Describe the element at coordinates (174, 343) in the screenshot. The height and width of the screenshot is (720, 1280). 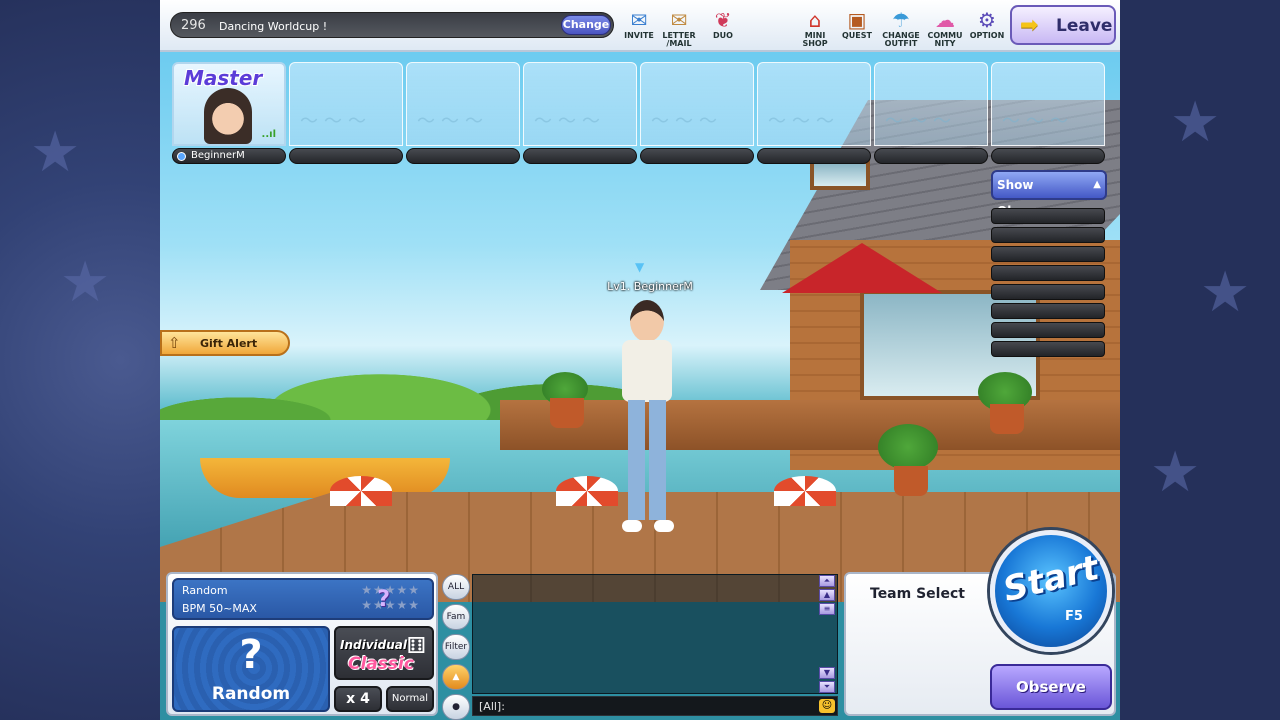
I see `gift-icon: ⇧` at that location.